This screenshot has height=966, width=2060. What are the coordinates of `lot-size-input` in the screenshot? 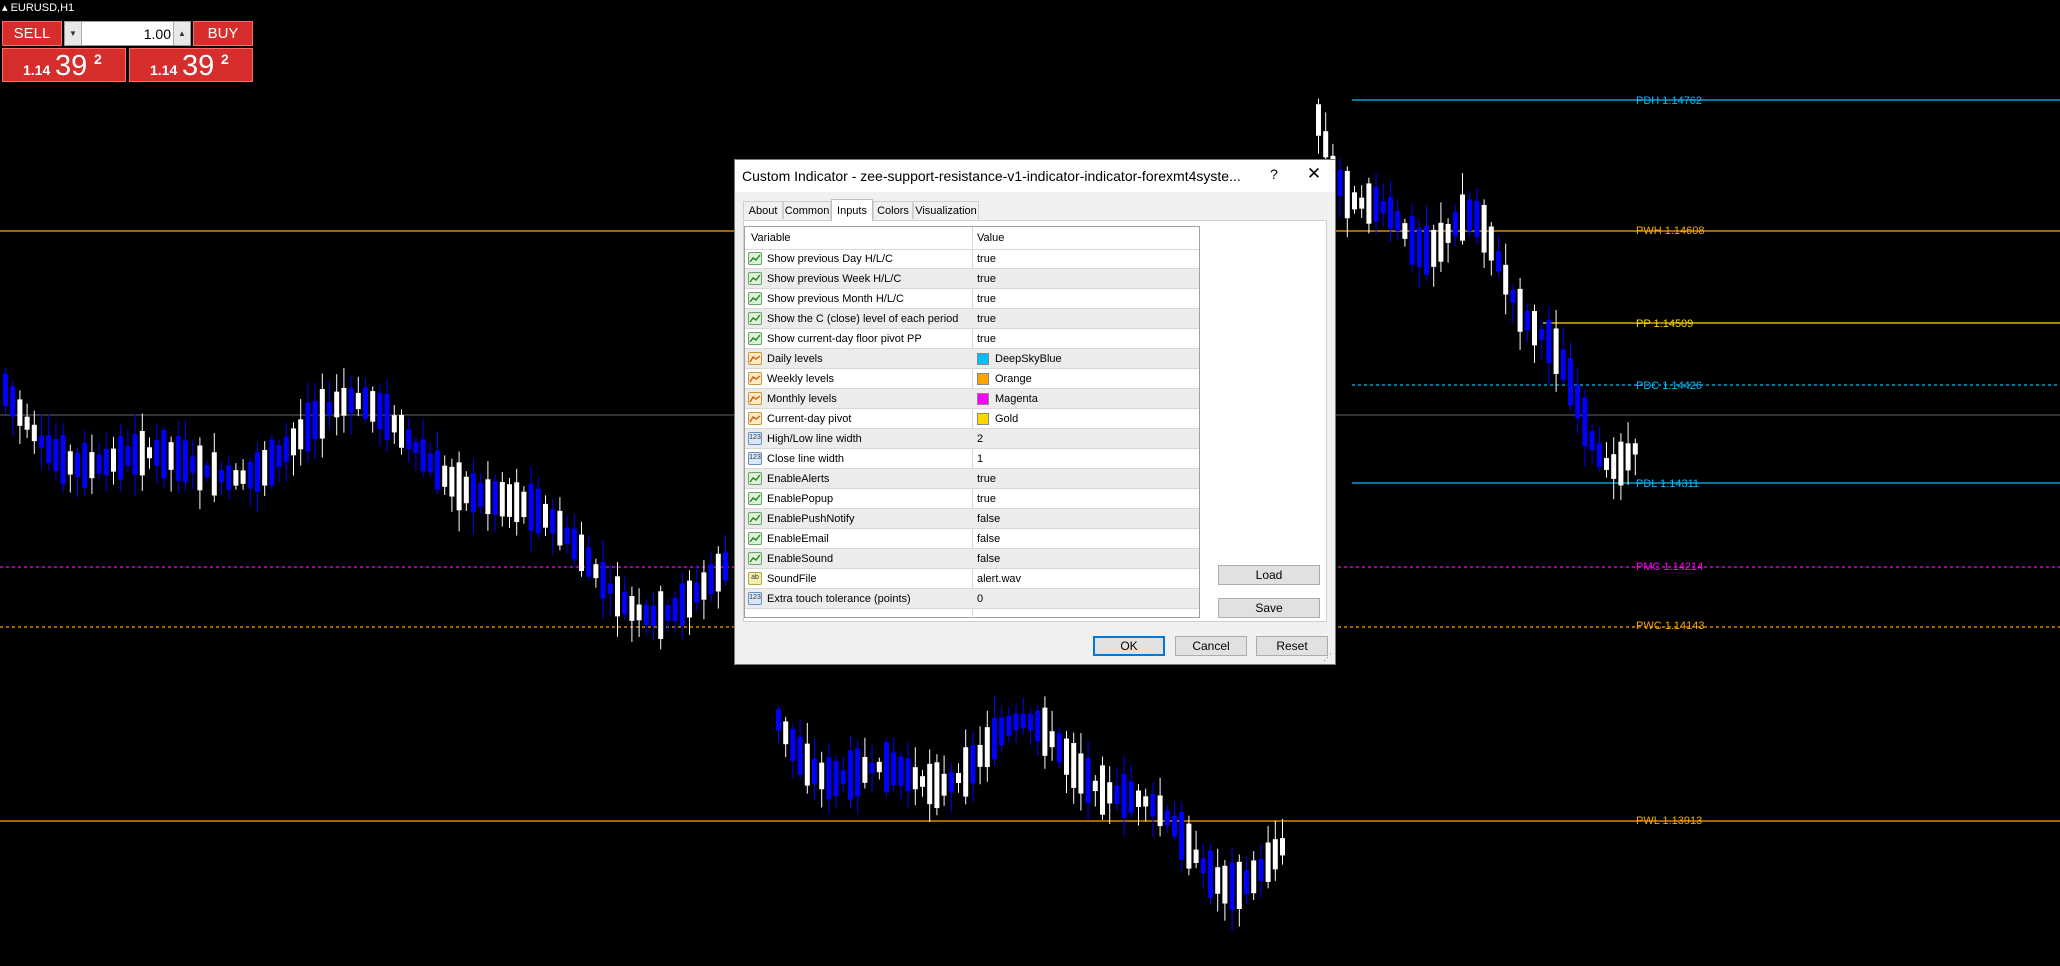 It's located at (127, 33).